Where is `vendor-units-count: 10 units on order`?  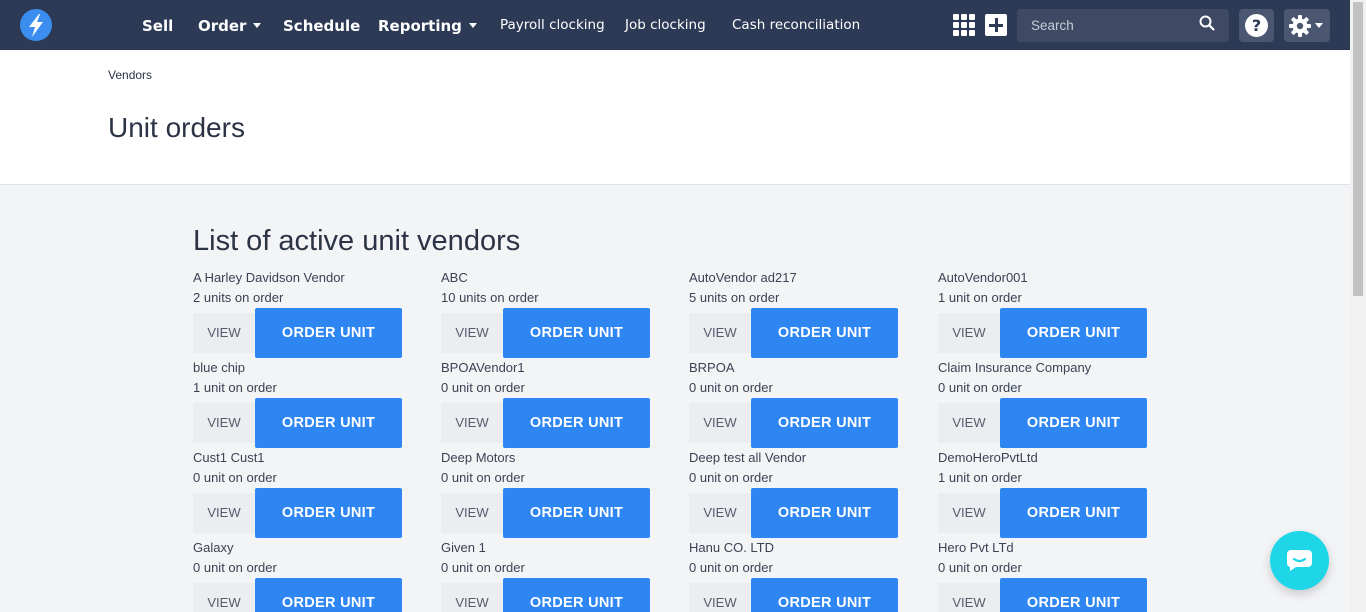
vendor-units-count: 10 units on order is located at coordinates (490, 297).